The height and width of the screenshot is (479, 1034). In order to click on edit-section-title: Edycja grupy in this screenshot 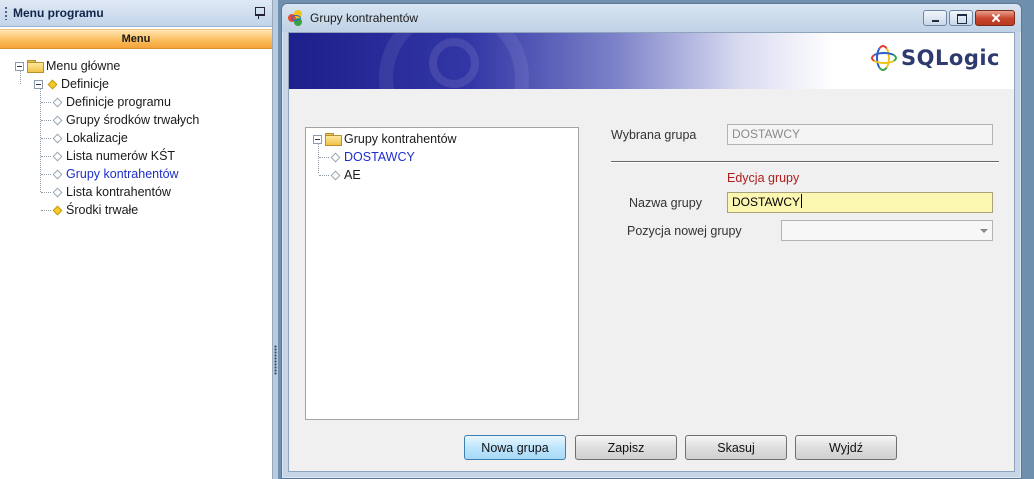, I will do `click(763, 178)`.